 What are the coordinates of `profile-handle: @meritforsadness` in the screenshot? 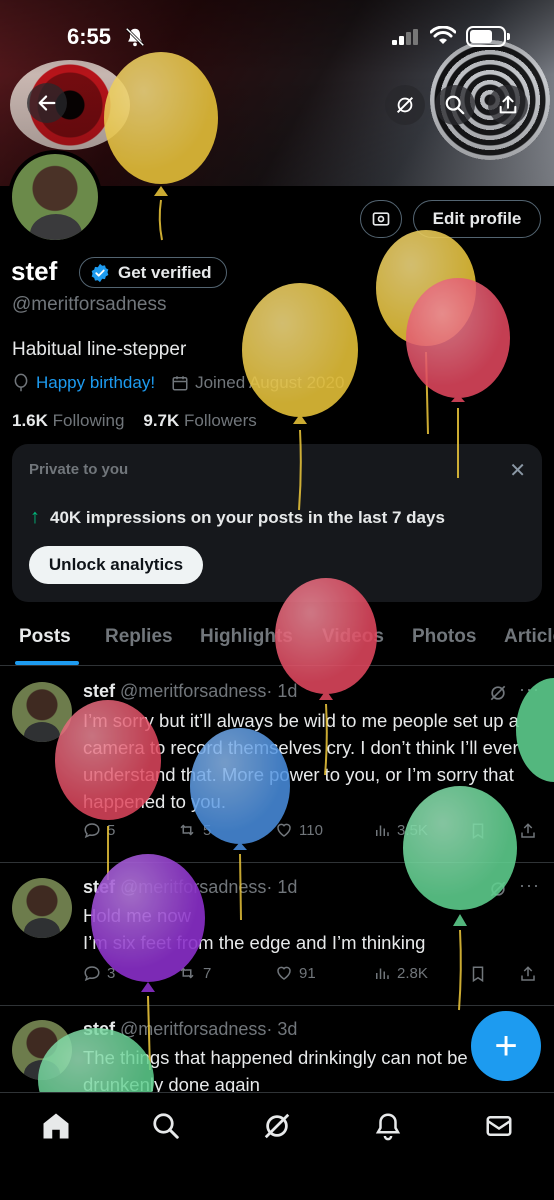 It's located at (89, 304).